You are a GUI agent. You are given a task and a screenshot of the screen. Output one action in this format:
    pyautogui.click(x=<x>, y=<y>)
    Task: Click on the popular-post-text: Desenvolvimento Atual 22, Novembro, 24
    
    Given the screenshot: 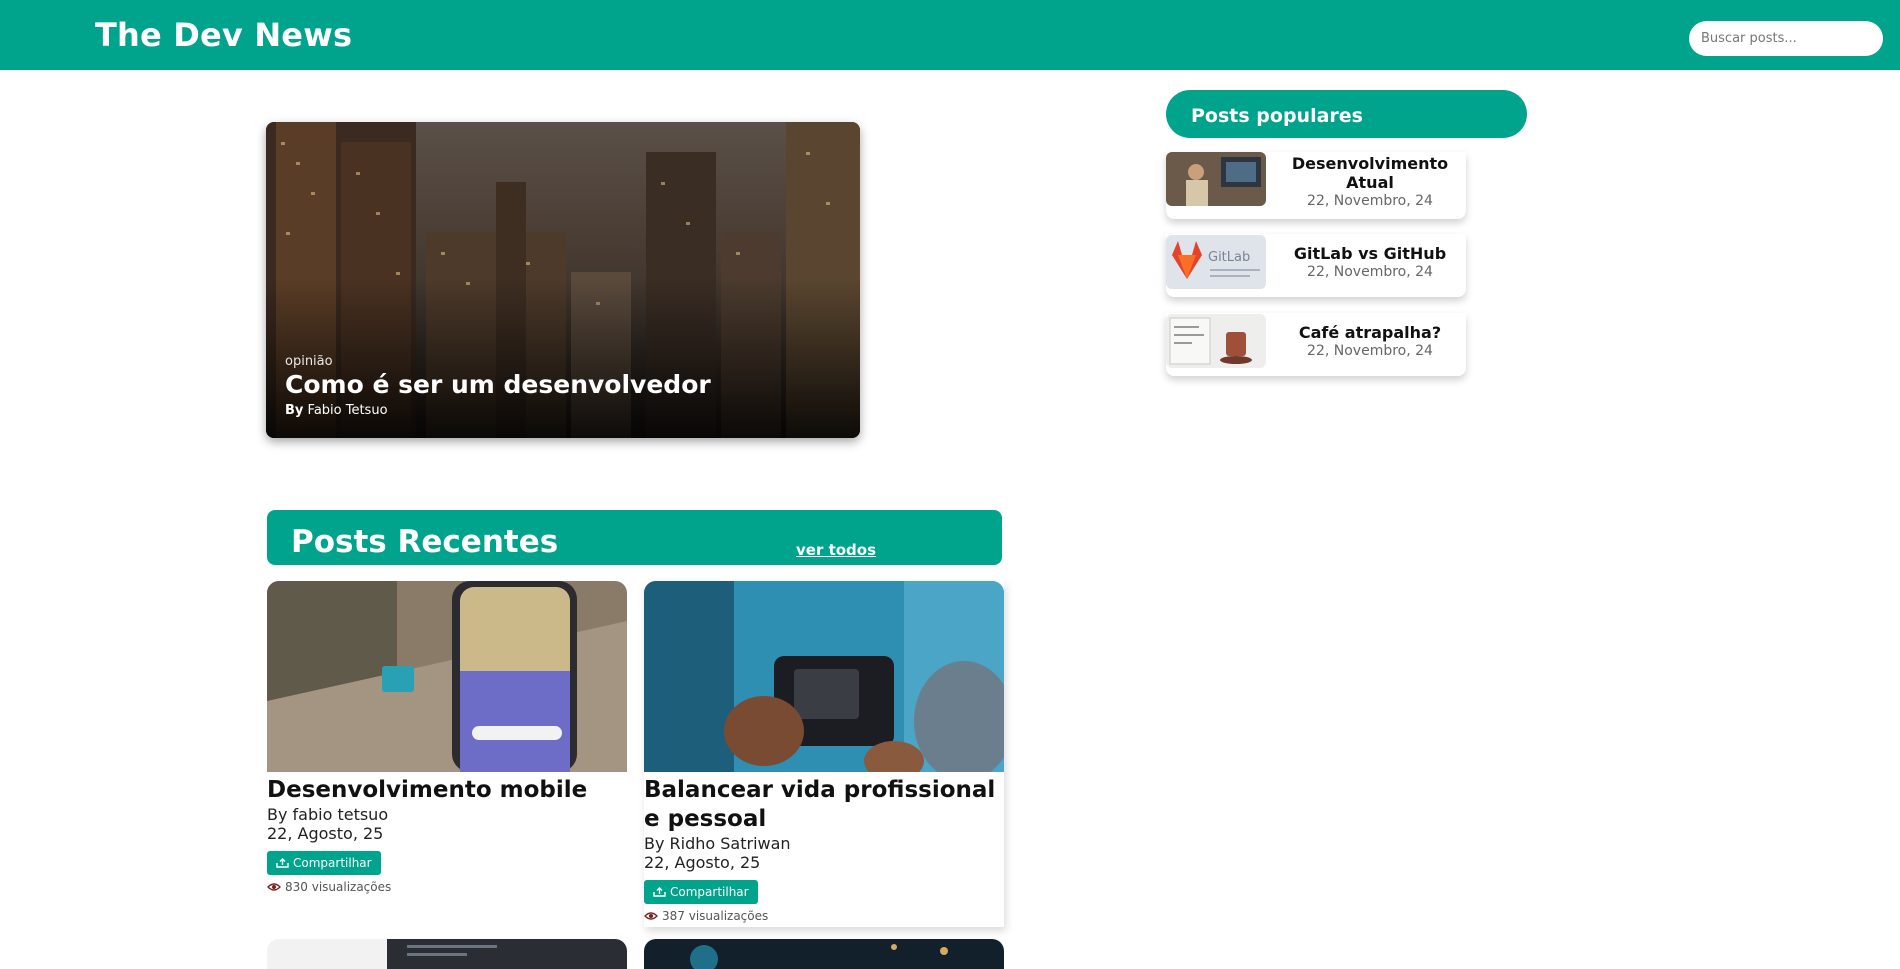 What is the action you would take?
    pyautogui.click(x=1370, y=182)
    